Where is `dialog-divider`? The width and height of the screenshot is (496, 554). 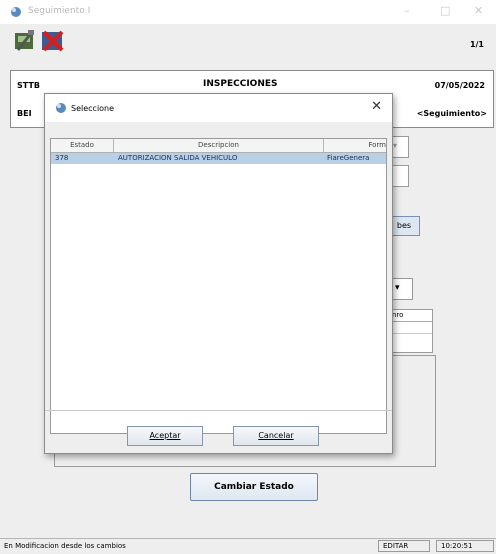 dialog-divider is located at coordinates (218, 410).